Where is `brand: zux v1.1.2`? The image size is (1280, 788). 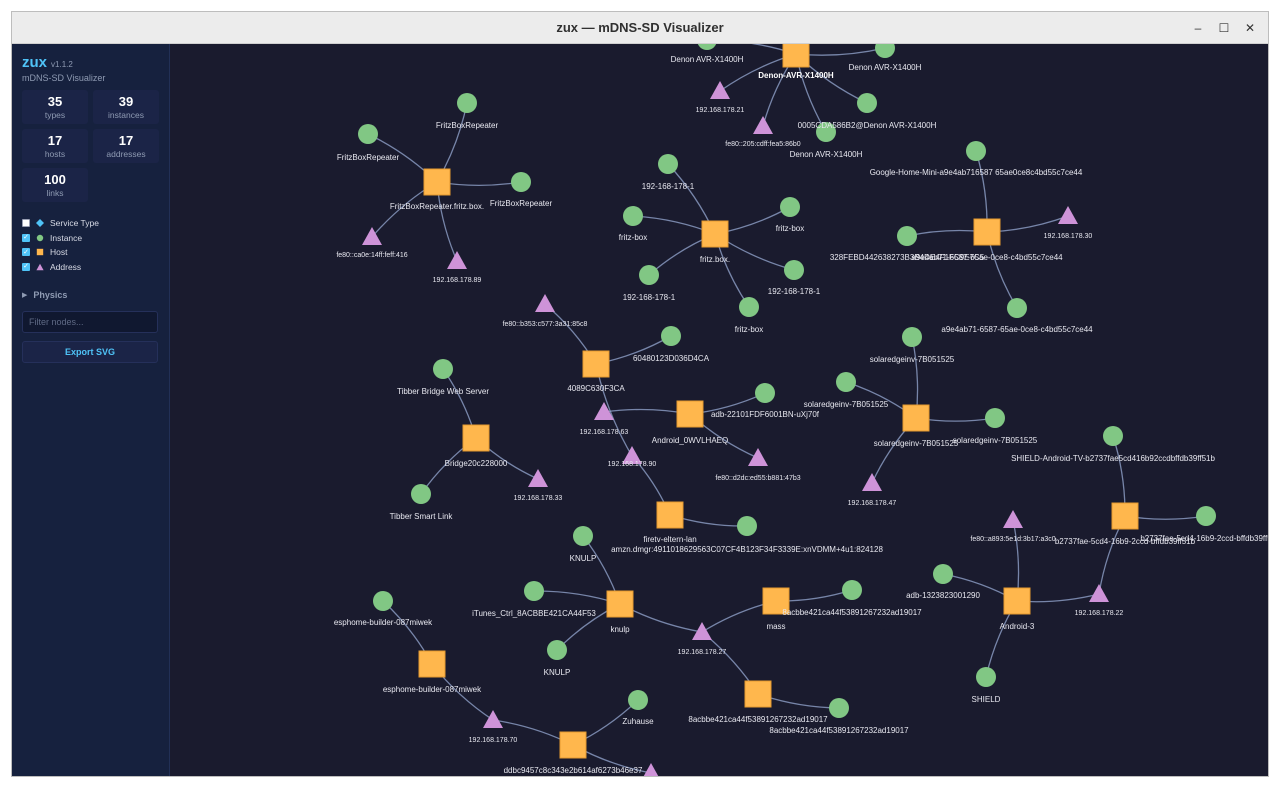 brand: zux v1.1.2 is located at coordinates (90, 62).